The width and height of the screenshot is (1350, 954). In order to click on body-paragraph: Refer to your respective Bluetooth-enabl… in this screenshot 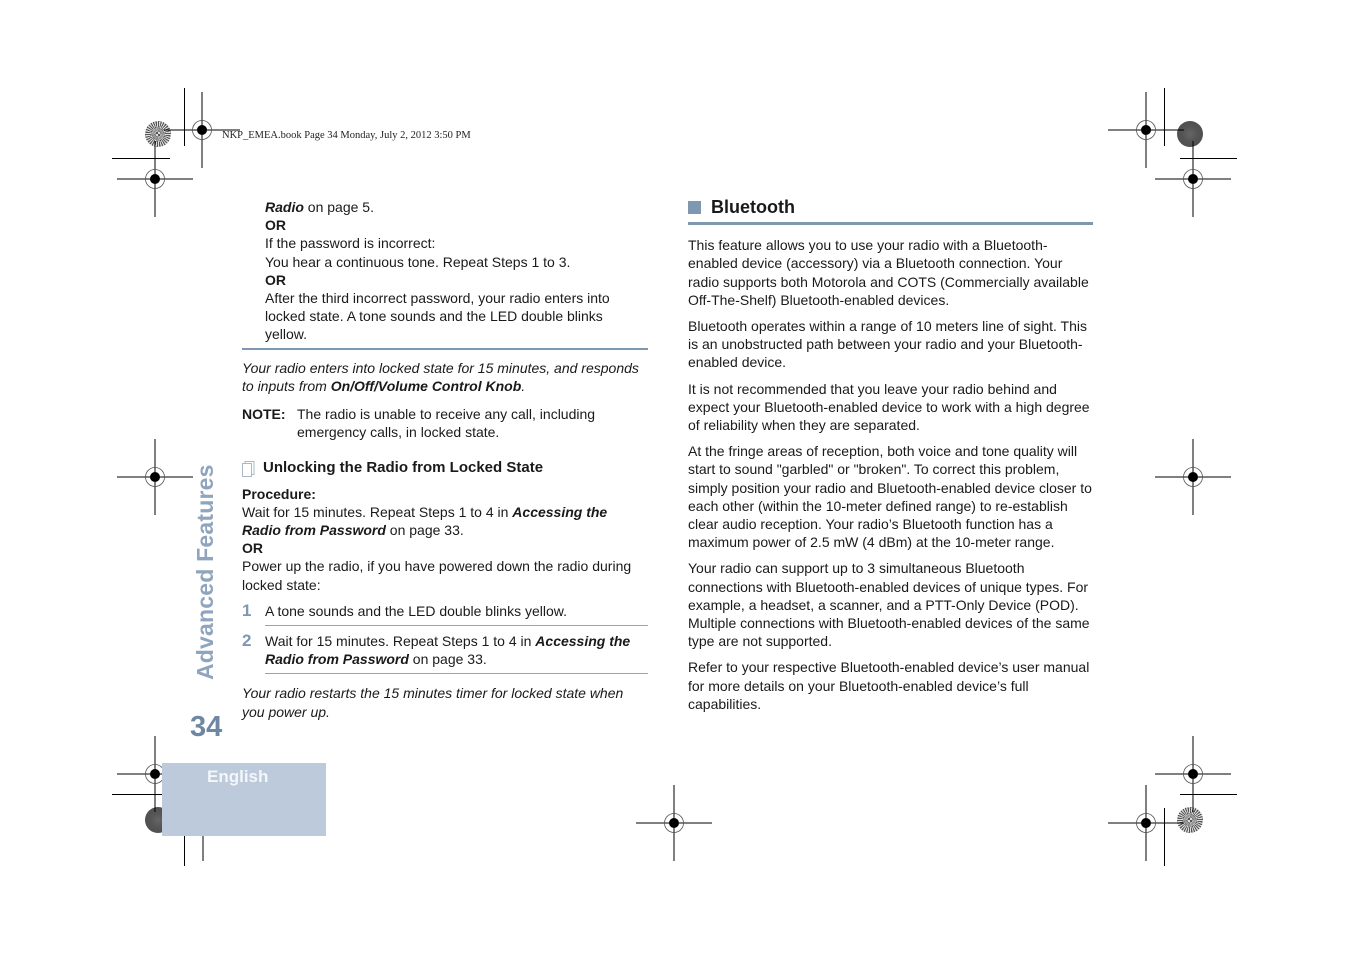, I will do `click(889, 685)`.